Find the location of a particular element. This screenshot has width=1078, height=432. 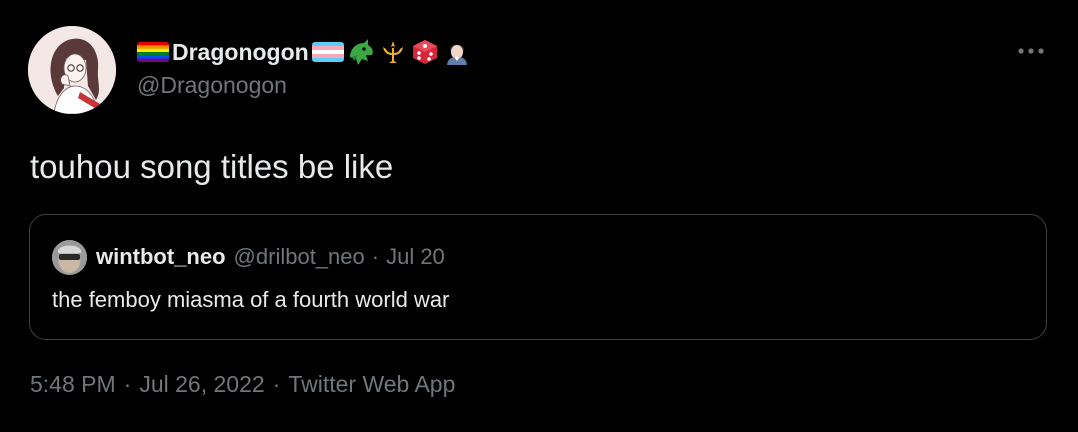

author-handle: @Dragonogon is located at coordinates (304, 85).